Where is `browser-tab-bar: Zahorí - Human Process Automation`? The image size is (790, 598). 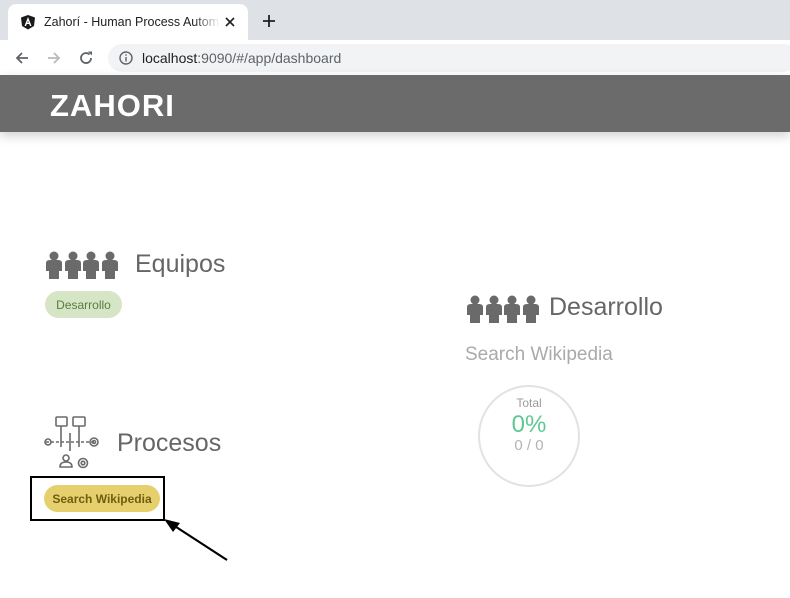 browser-tab-bar: Zahorí - Human Process Automation is located at coordinates (395, 20).